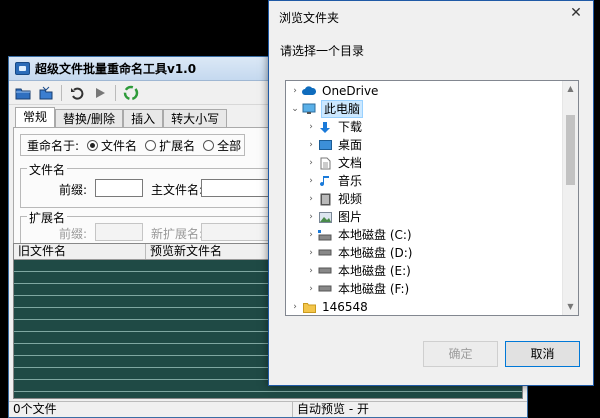 Image resolution: width=600 pixels, height=418 pixels. Describe the element at coordinates (100, 93) in the screenshot. I see `run-icon` at that location.